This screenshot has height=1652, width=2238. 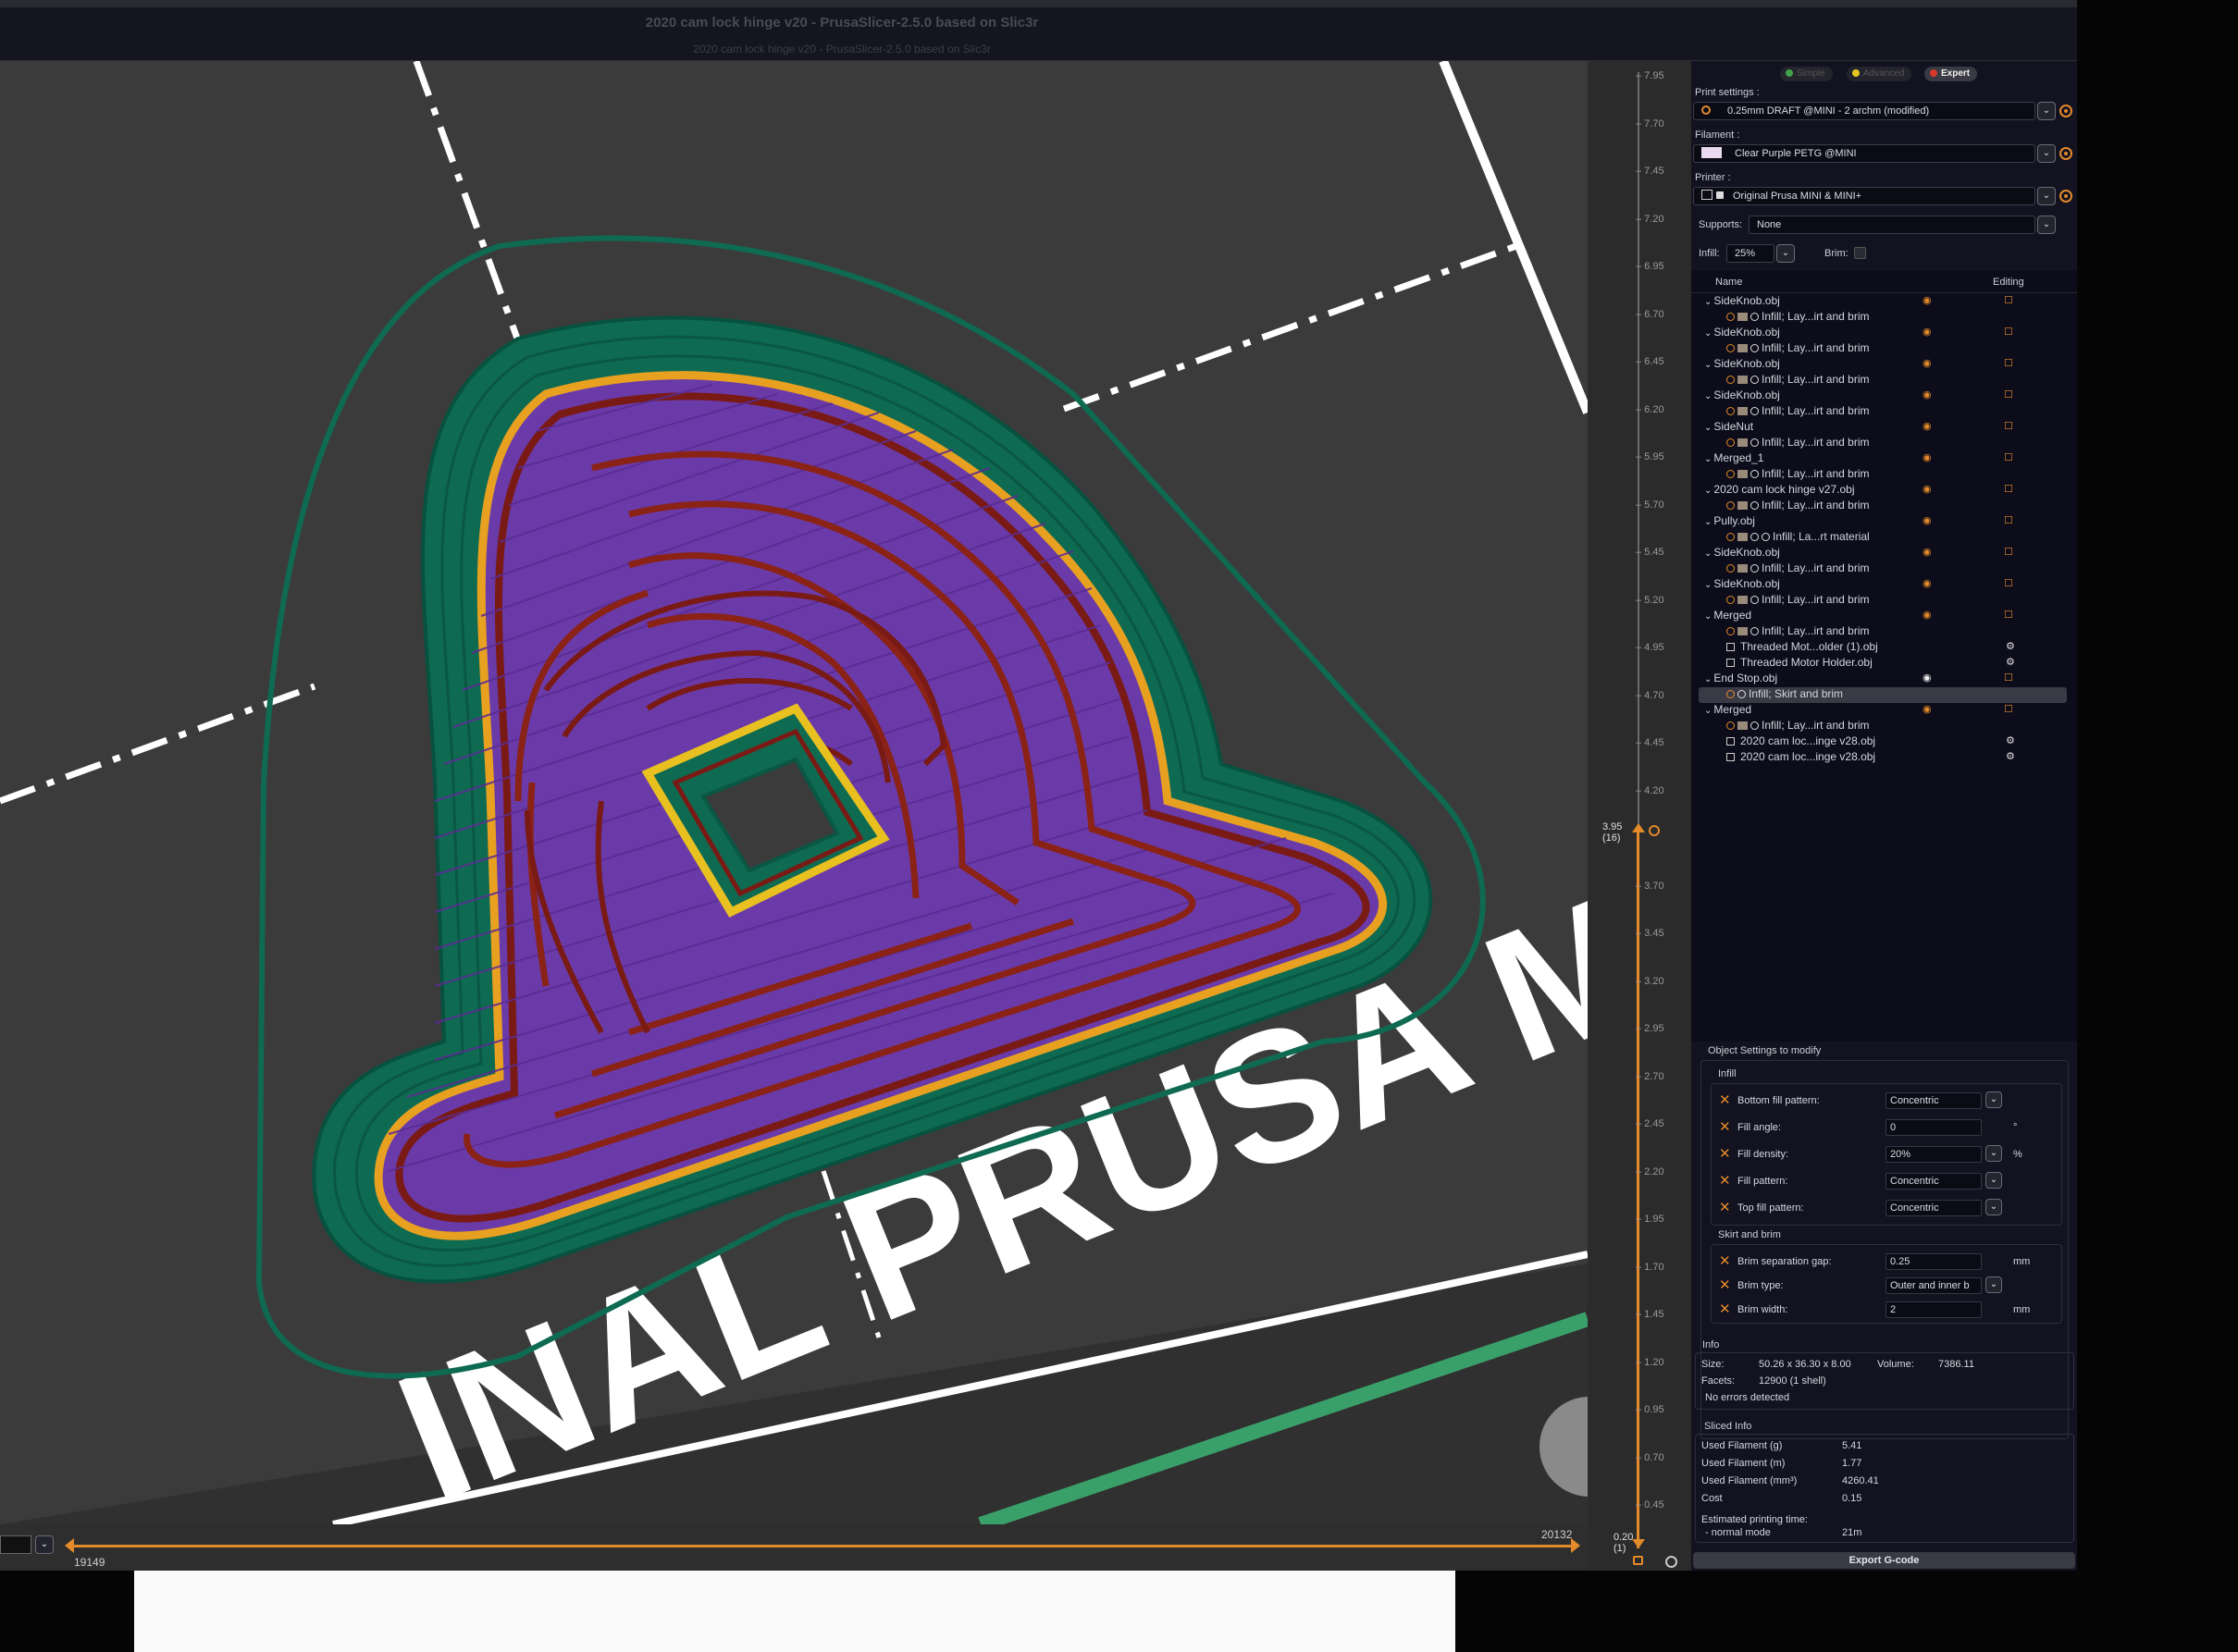 What do you see at coordinates (1884, 680) in the screenshot?
I see `object-row: ⌄ End Stop.obj ◉ ☐` at bounding box center [1884, 680].